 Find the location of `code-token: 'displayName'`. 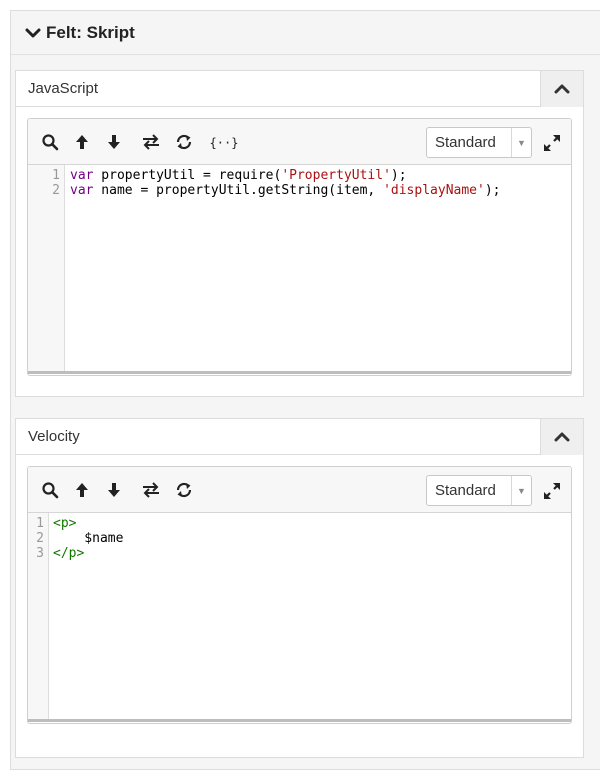

code-token: 'displayName' is located at coordinates (434, 190).